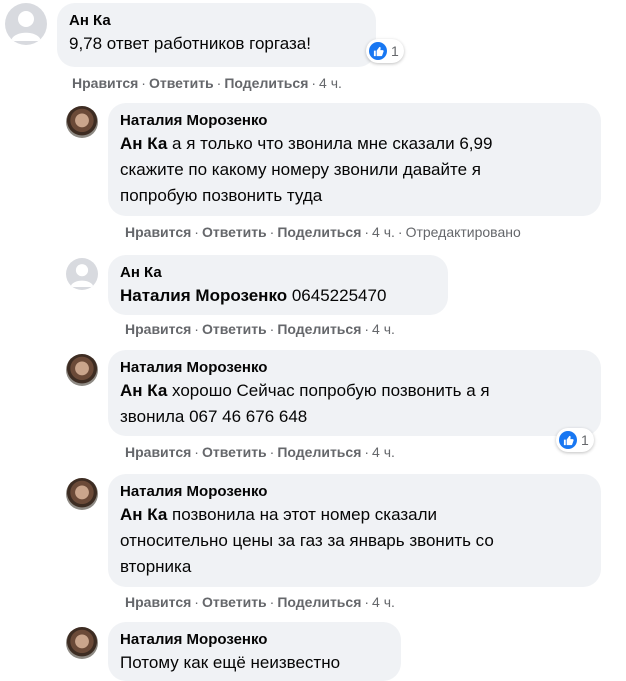 The width and height of the screenshot is (626, 681). Describe the element at coordinates (190, 43) in the screenshot. I see `comment-text: 9,78 ответ работников горгаза!` at that location.